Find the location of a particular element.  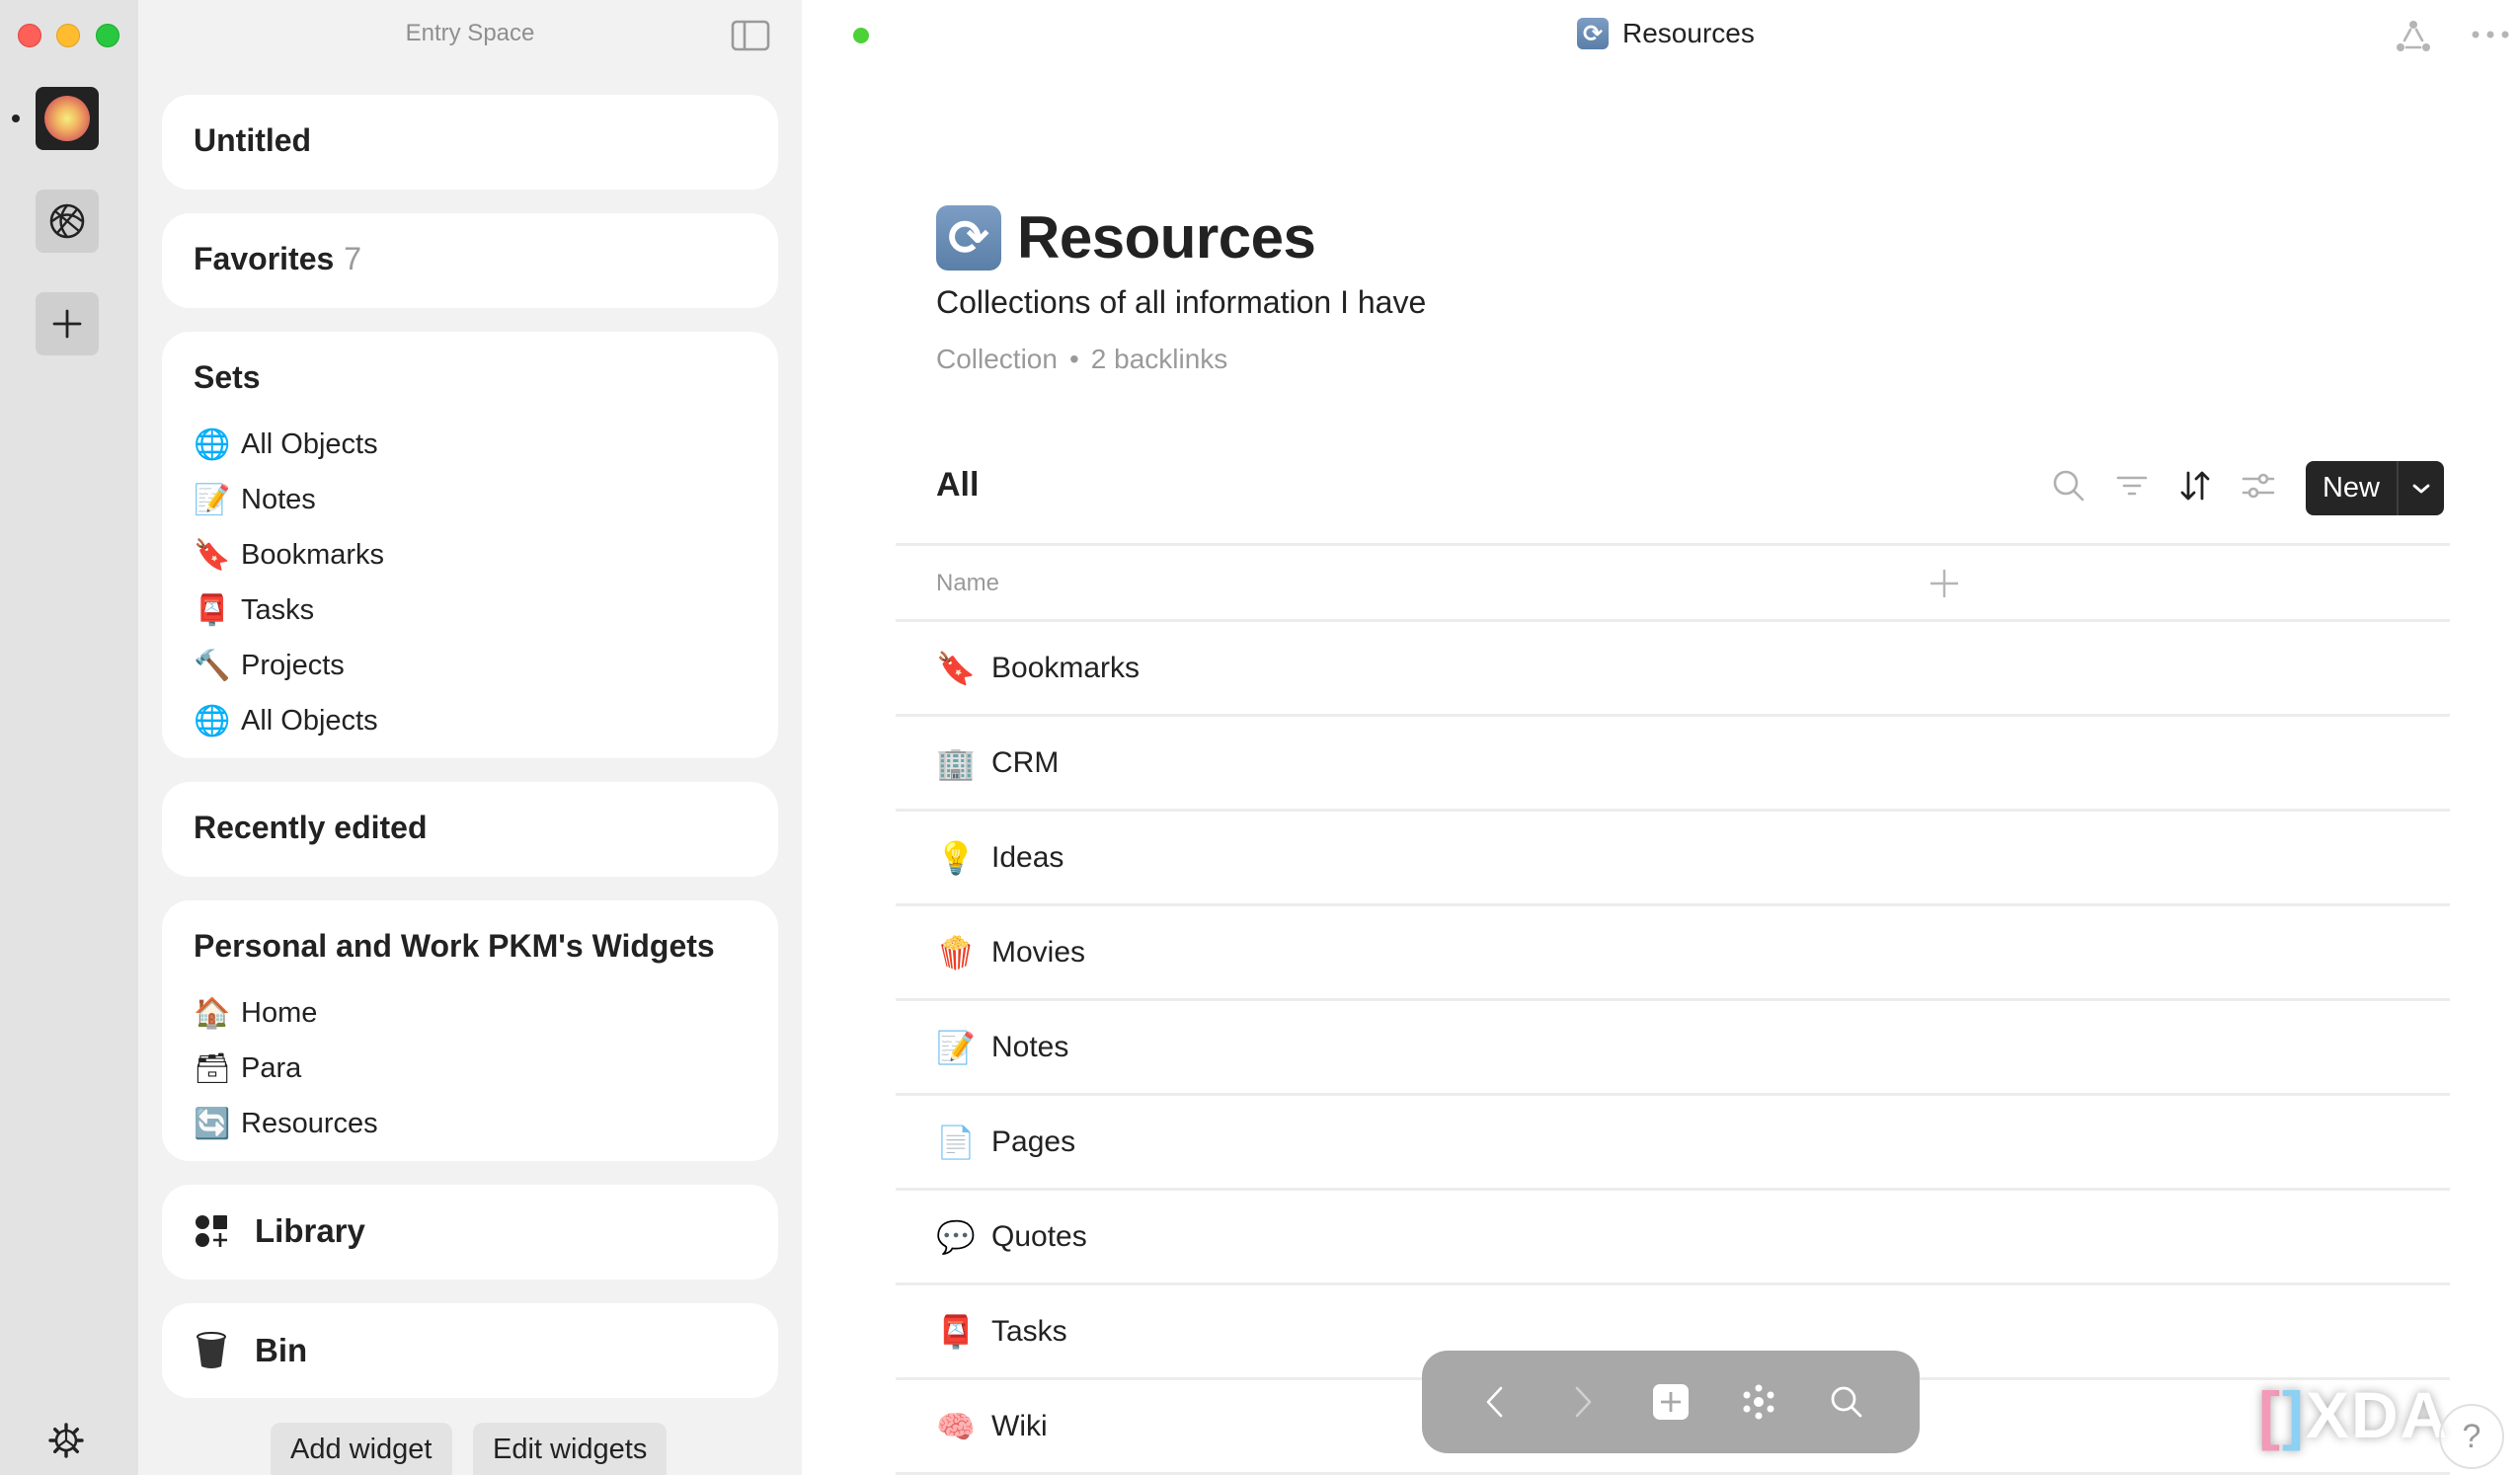

widget-untitled: Untitled is located at coordinates (470, 142).